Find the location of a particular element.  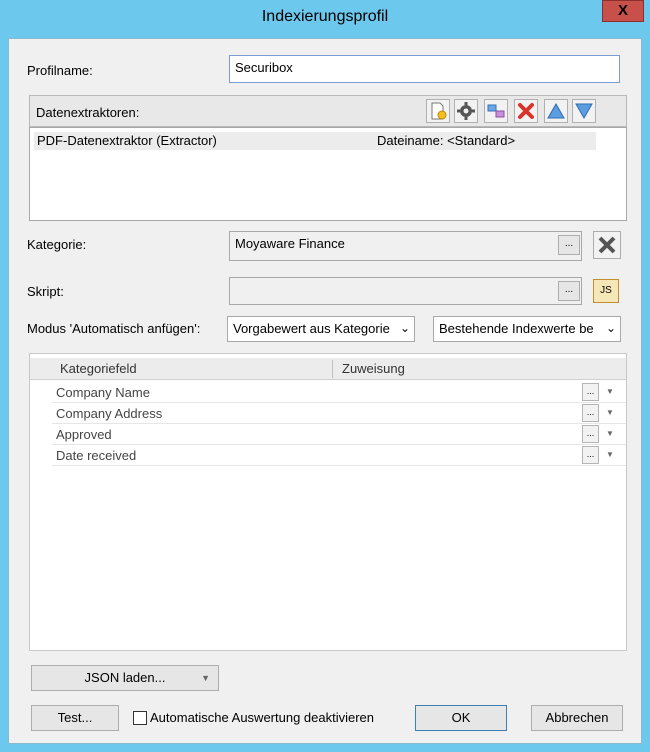

mode-default-select: Vorgabewert aus Kategorie ⌄ is located at coordinates (321, 329).